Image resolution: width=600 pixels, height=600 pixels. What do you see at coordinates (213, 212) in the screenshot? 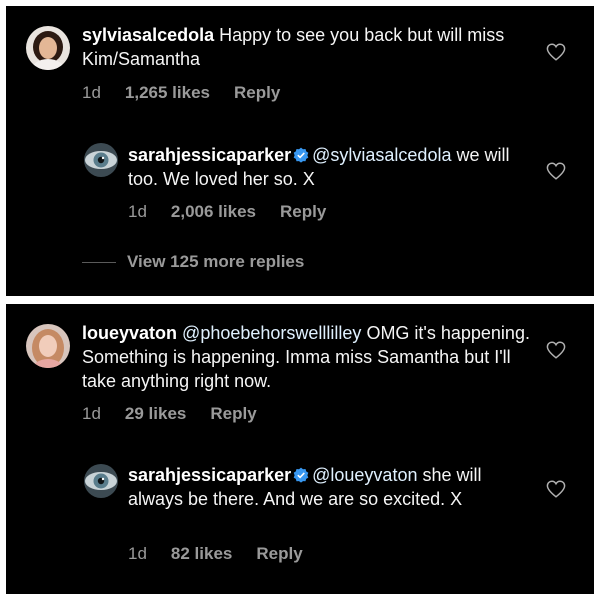
I see `likes-count: 2,006 likes` at bounding box center [213, 212].